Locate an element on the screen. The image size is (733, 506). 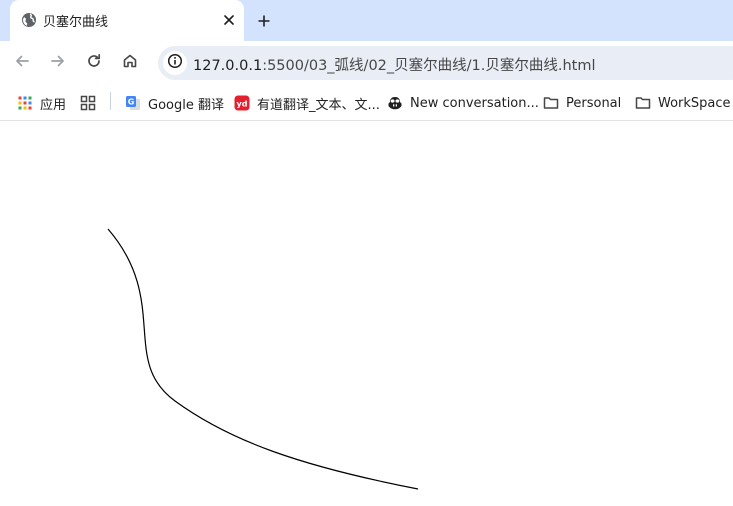
forward-button is located at coordinates (58, 63).